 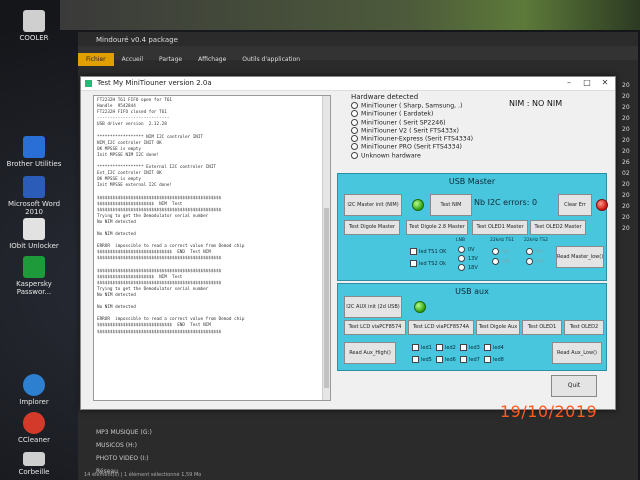 What do you see at coordinates (431, 130) in the screenshot?
I see `hw-option-v2: MiniTiouner V2 ( Serit FTS433x)` at bounding box center [431, 130].